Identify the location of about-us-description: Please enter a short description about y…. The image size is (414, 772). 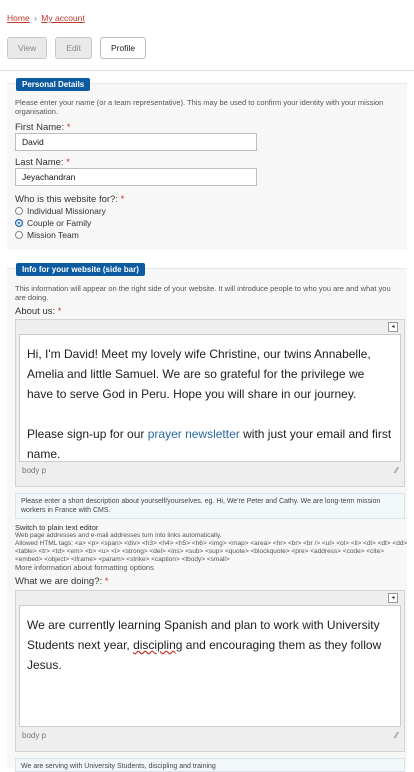
(210, 506).